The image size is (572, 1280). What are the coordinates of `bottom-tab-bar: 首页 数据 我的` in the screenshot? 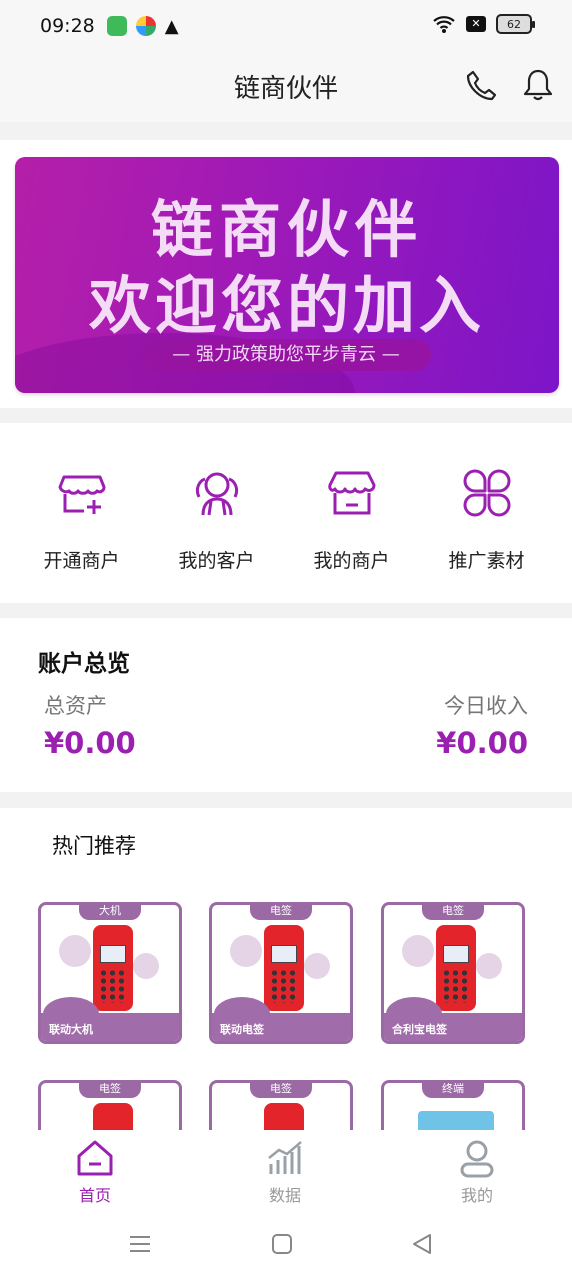 It's located at (286, 1169).